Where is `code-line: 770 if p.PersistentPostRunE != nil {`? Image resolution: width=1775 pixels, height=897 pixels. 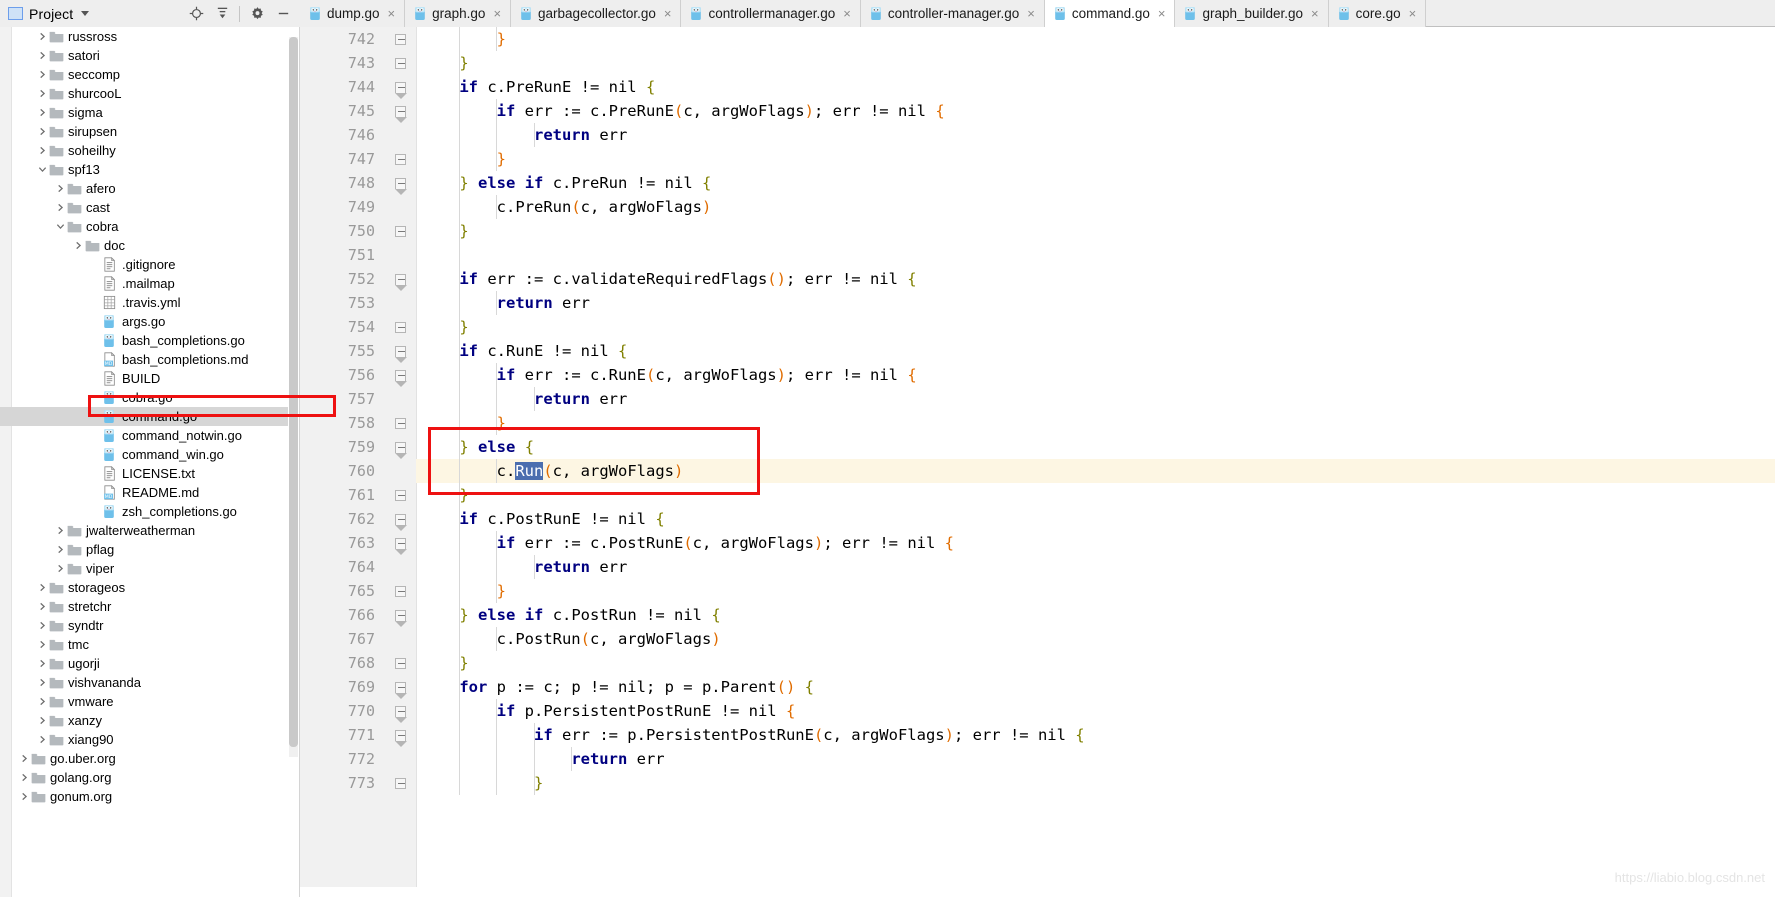
code-line: 770 if p.PersistentPostRunE != nil { is located at coordinates (1037, 711).